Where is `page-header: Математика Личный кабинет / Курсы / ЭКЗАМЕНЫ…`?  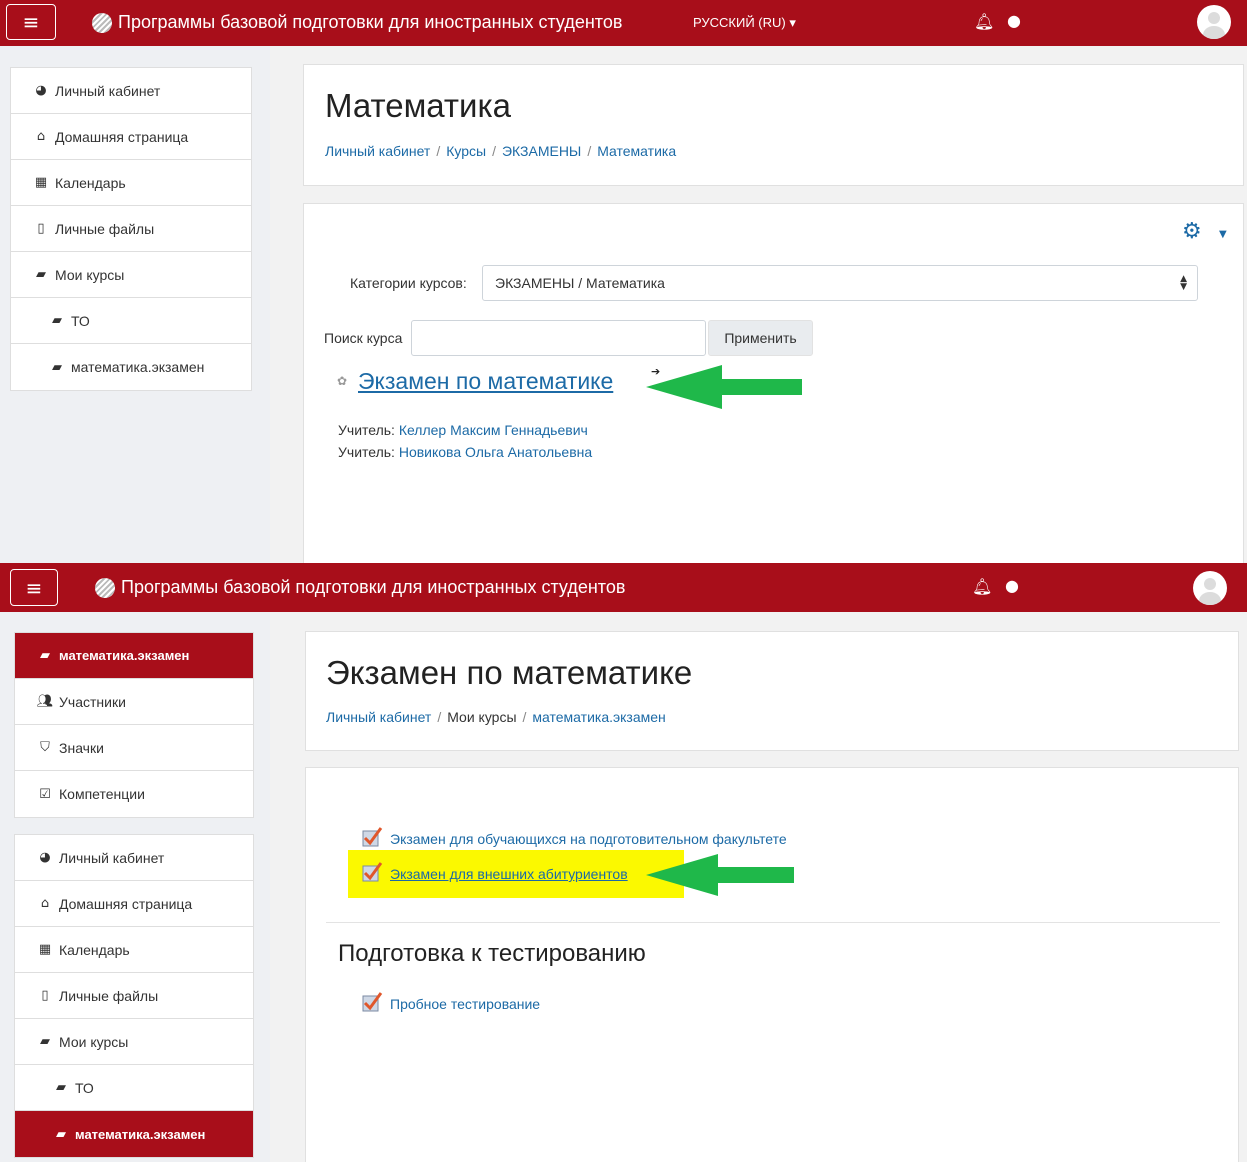
page-header: Математика Личный кабинет / Курсы / ЭКЗАМЕНЫ… is located at coordinates (773, 125).